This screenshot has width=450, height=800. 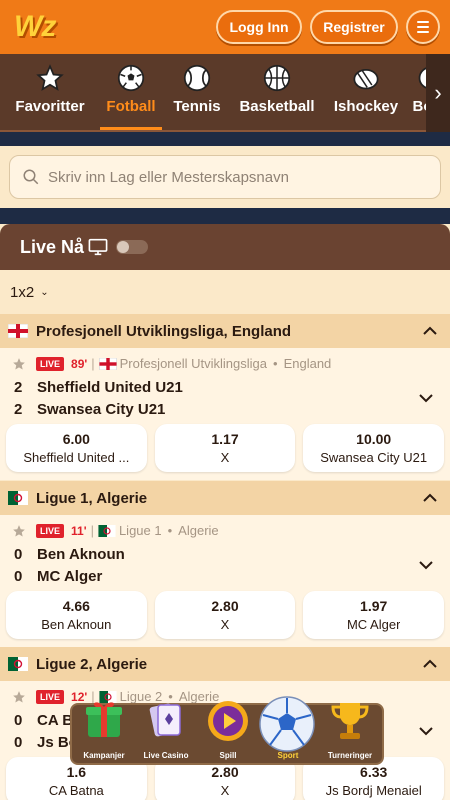 What do you see at coordinates (79, 530) in the screenshot?
I see `match-minute: 11'` at bounding box center [79, 530].